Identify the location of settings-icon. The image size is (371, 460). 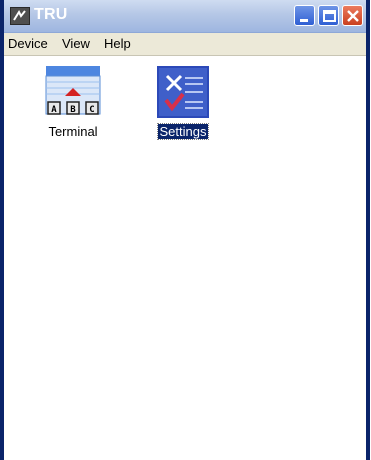
(183, 92).